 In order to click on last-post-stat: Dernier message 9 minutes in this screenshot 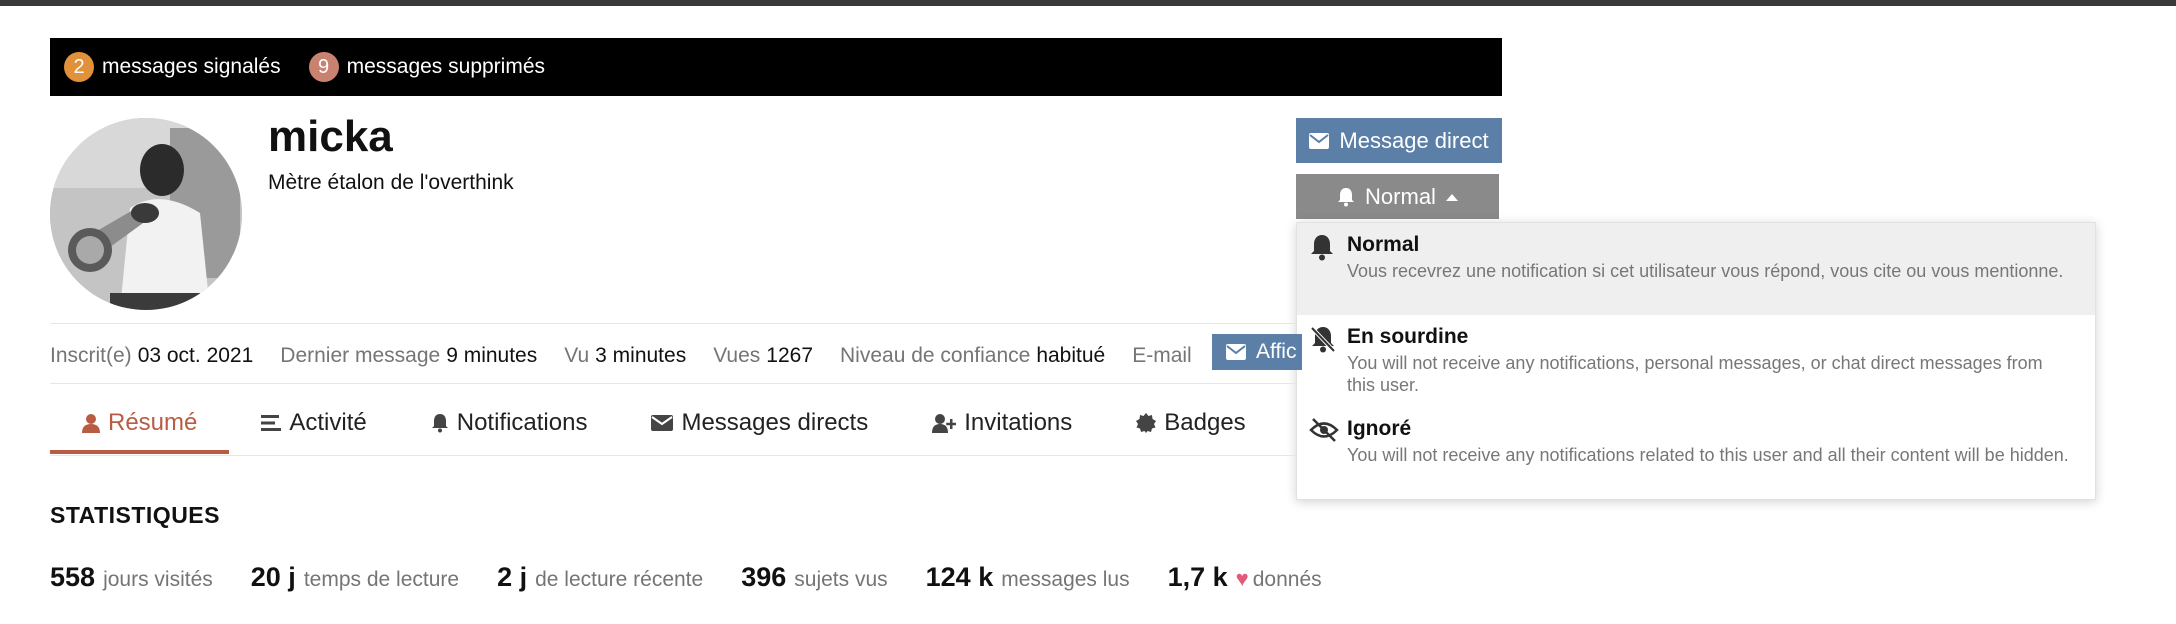, I will do `click(409, 355)`.